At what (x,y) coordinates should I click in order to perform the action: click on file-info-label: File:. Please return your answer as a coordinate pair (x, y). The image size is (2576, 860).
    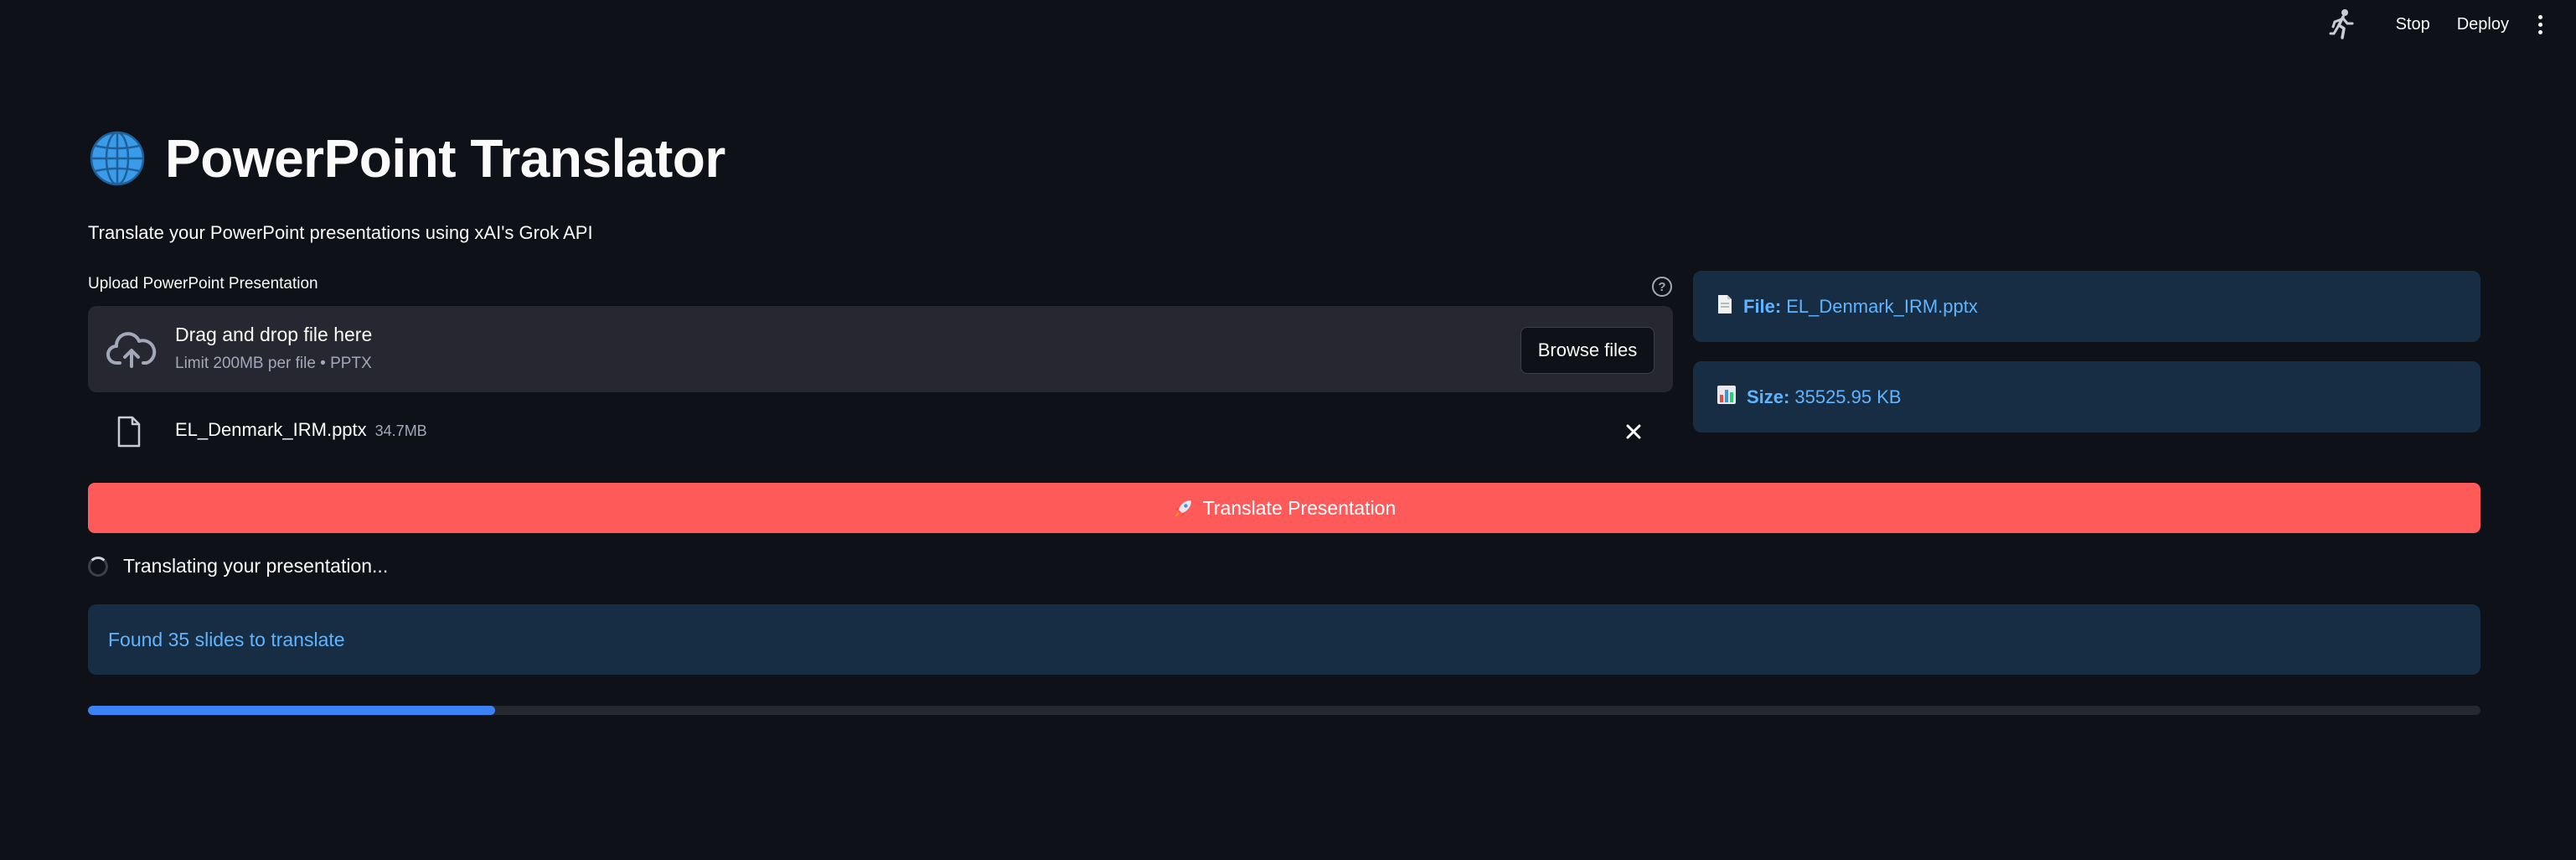
    Looking at the image, I should click on (1762, 306).